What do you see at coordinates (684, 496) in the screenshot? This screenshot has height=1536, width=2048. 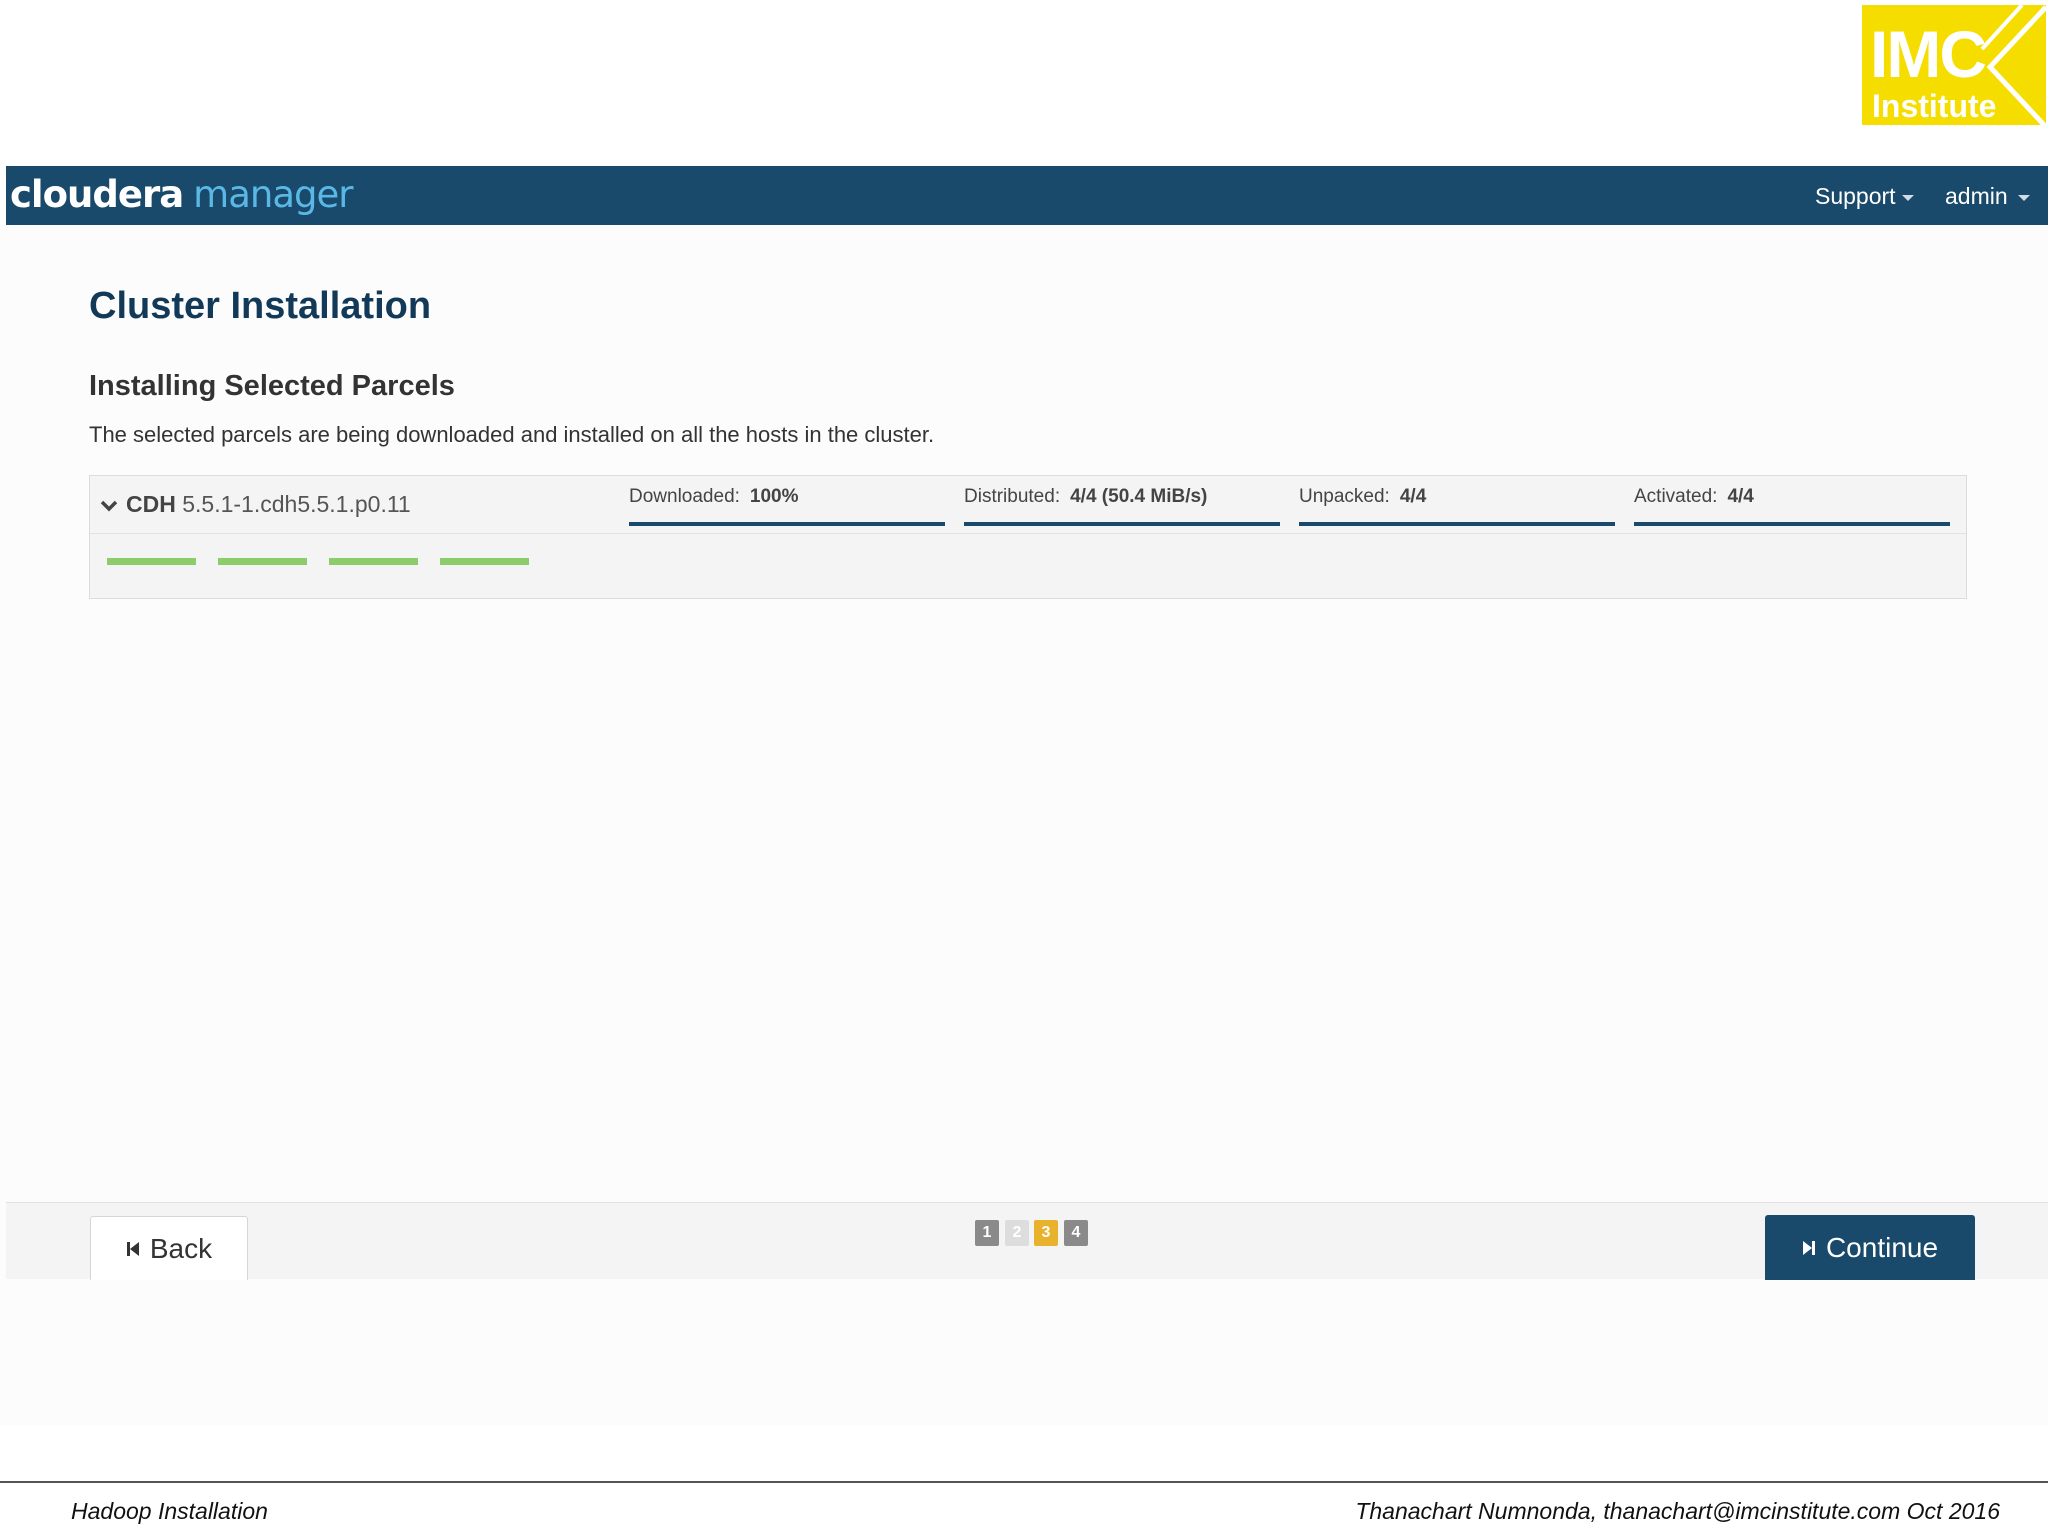 I see `stage-label: Downloaded:` at bounding box center [684, 496].